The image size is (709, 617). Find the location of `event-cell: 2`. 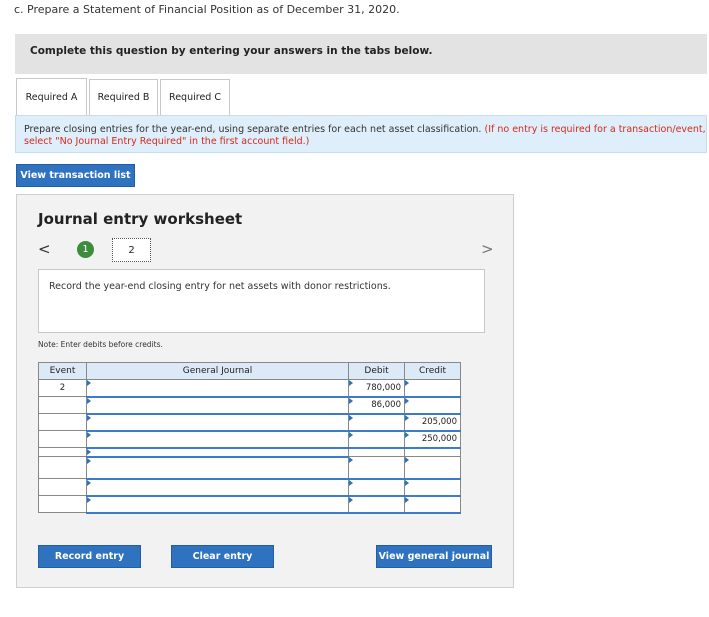

event-cell: 2 is located at coordinates (62, 388).